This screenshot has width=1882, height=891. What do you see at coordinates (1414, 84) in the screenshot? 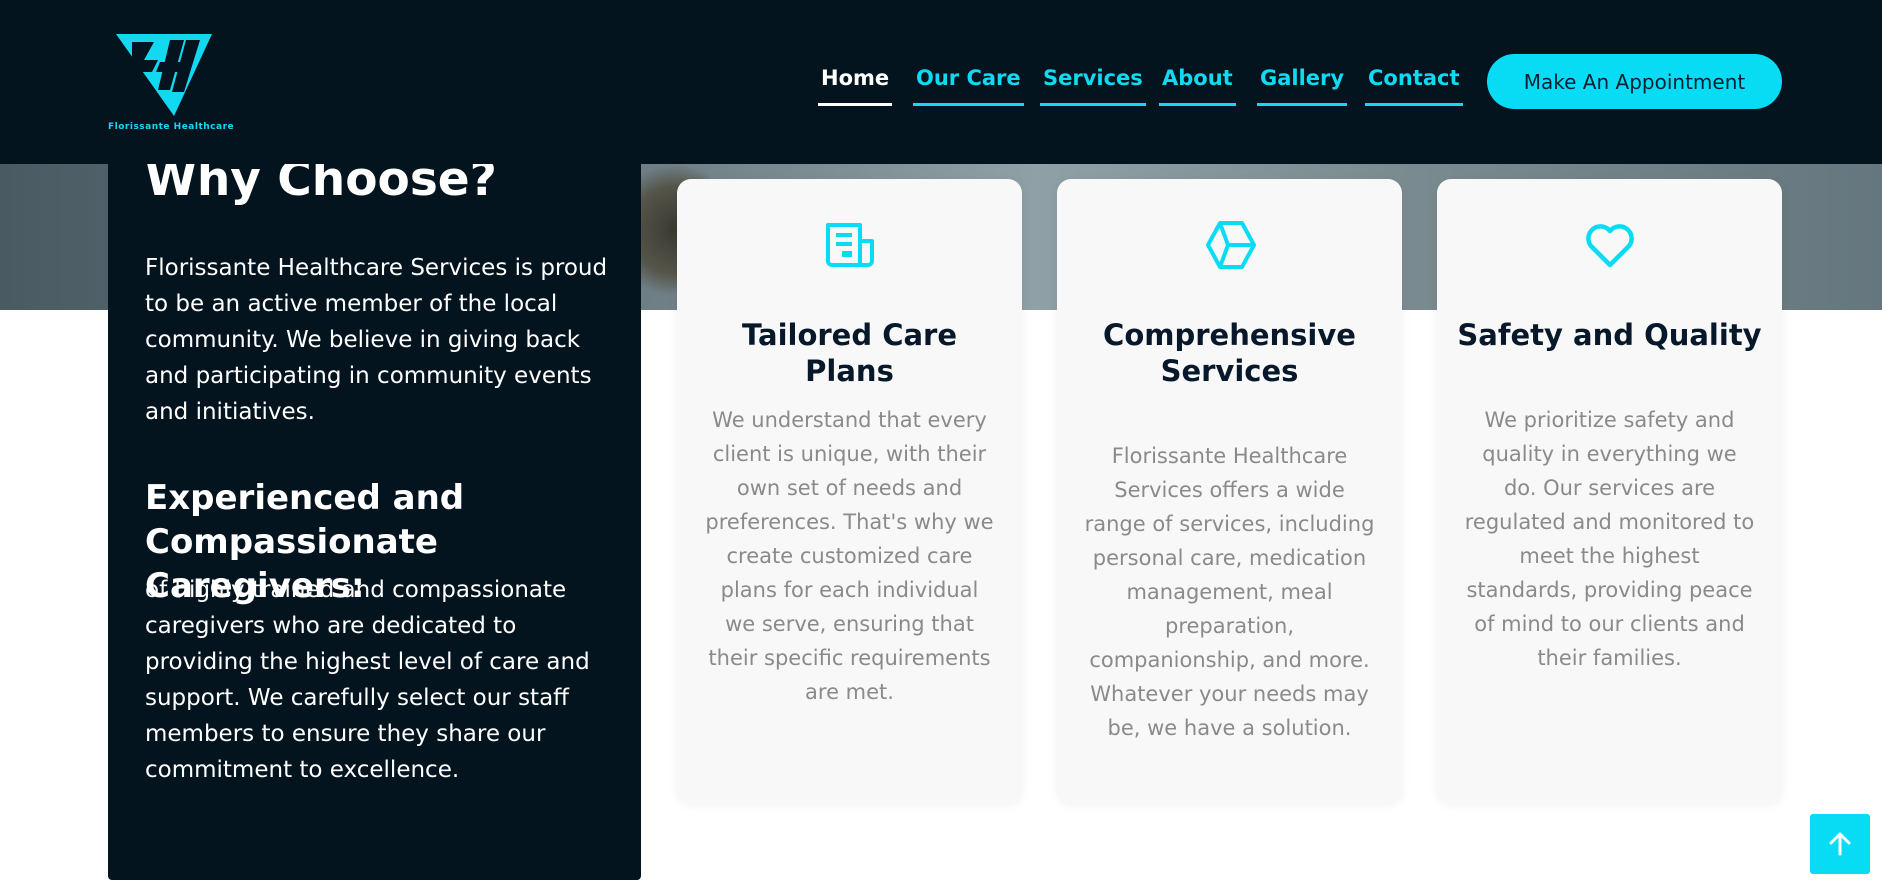
I see `nav-item-contact: Contact` at bounding box center [1414, 84].